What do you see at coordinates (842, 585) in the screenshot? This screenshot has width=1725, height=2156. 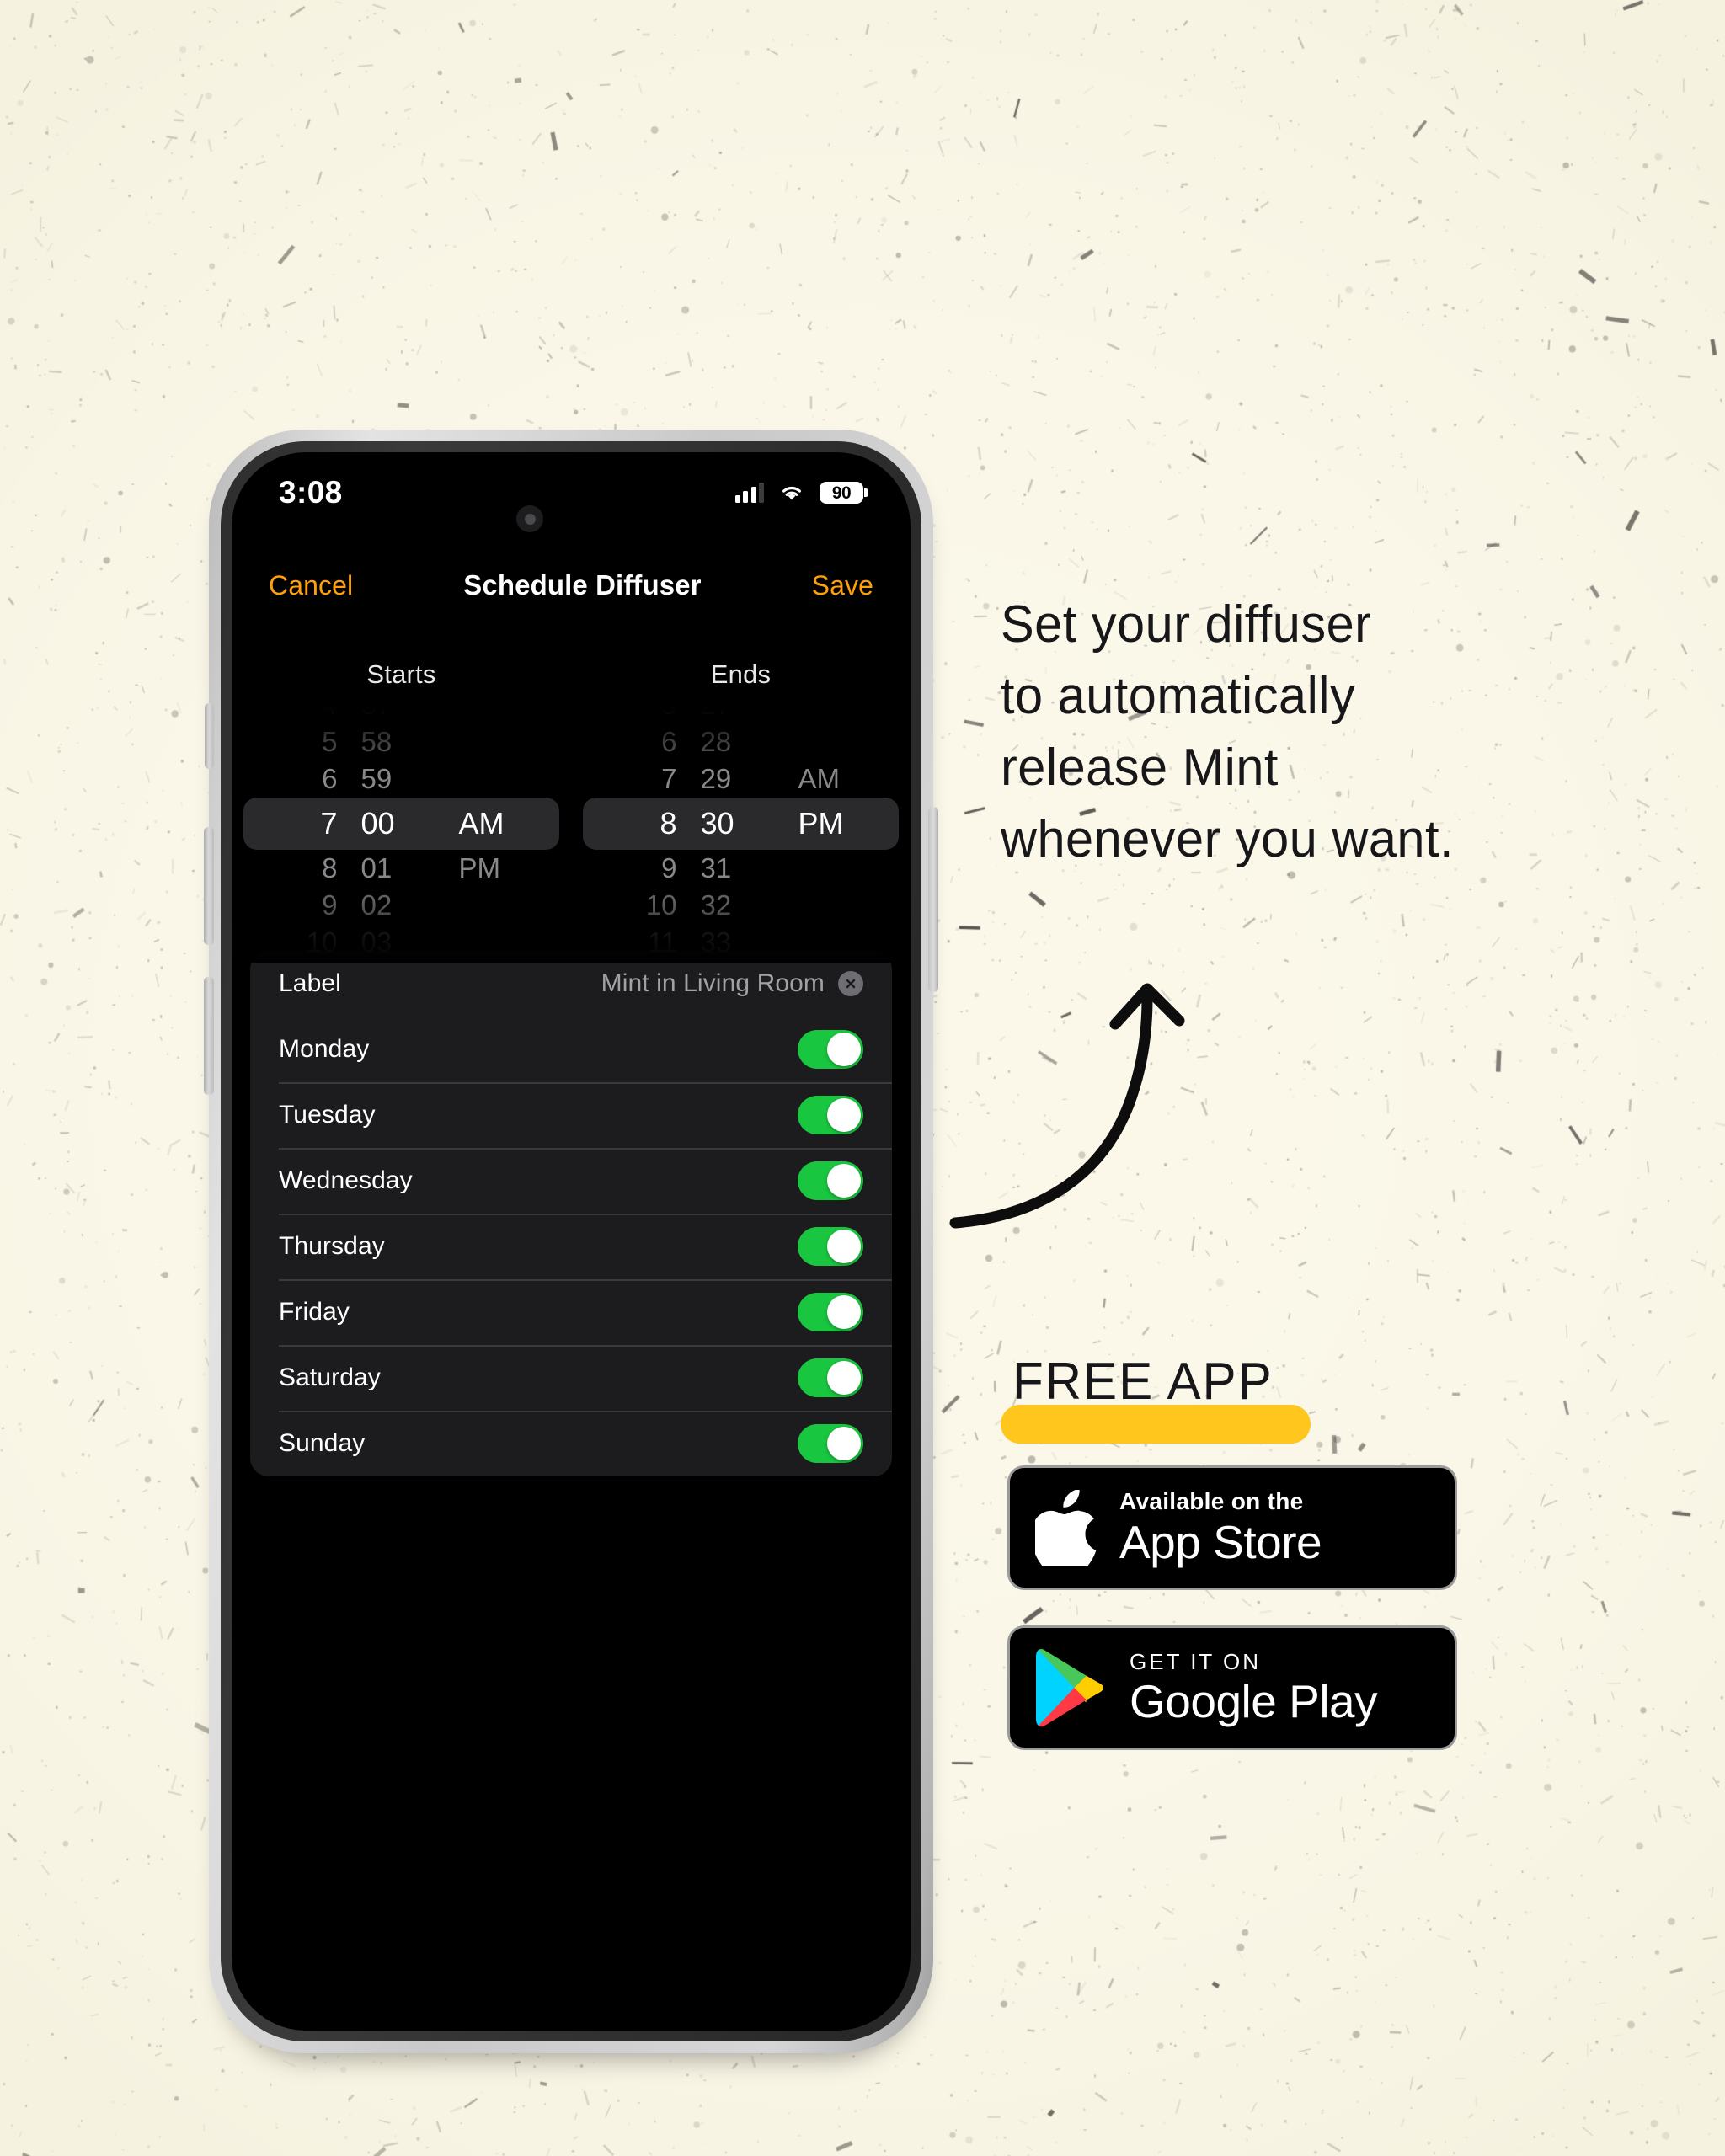 I see `save-button: Save` at bounding box center [842, 585].